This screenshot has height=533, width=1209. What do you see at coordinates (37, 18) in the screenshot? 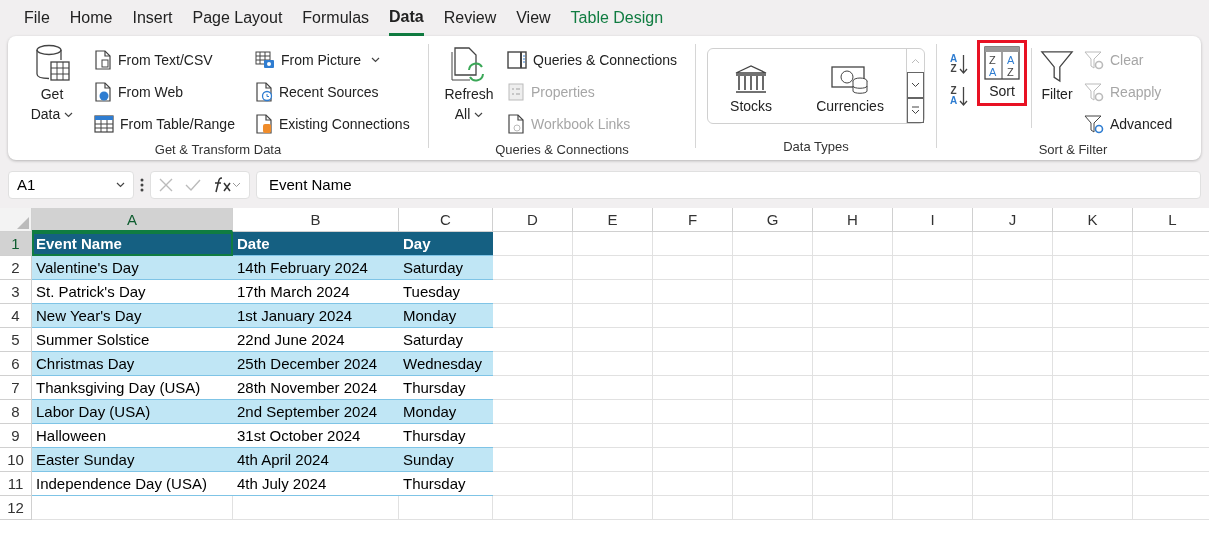
I see `ribbon-tab: File` at bounding box center [37, 18].